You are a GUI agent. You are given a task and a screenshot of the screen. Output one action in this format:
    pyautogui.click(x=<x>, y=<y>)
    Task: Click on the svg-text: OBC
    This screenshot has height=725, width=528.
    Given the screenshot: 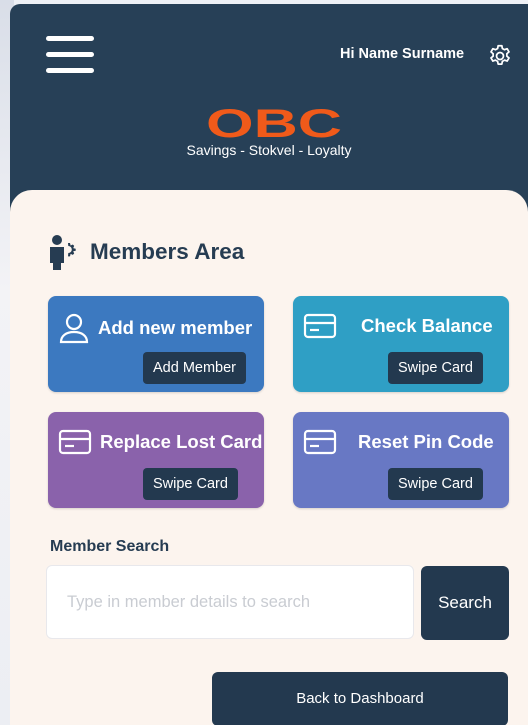 What is the action you would take?
    pyautogui.click(x=274, y=123)
    